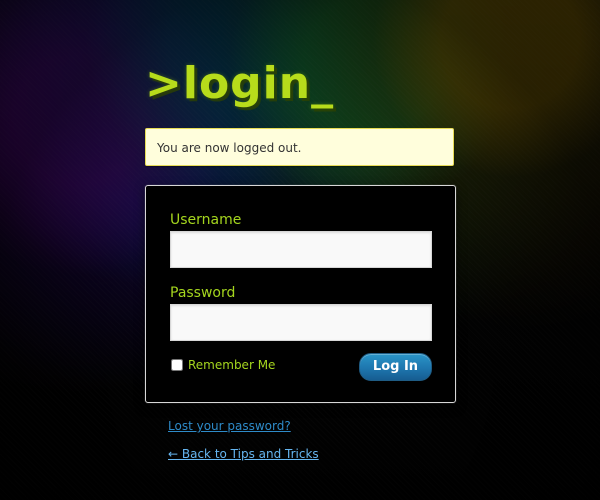 This screenshot has height=500, width=600. Describe the element at coordinates (301, 322) in the screenshot. I see `password-input` at that location.